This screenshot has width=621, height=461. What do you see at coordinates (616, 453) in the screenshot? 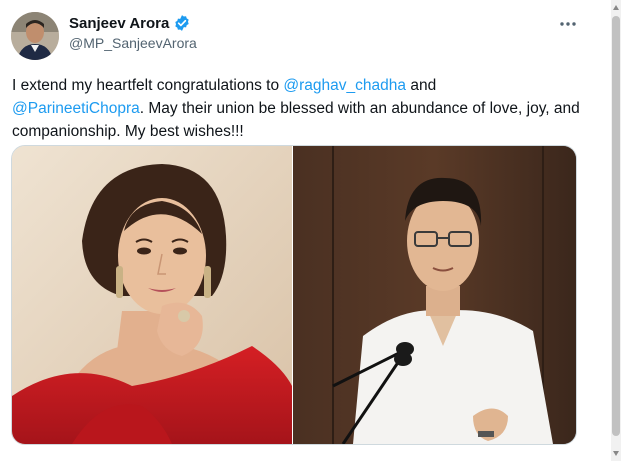
I see `scroll-down-arrow-icon` at bounding box center [616, 453].